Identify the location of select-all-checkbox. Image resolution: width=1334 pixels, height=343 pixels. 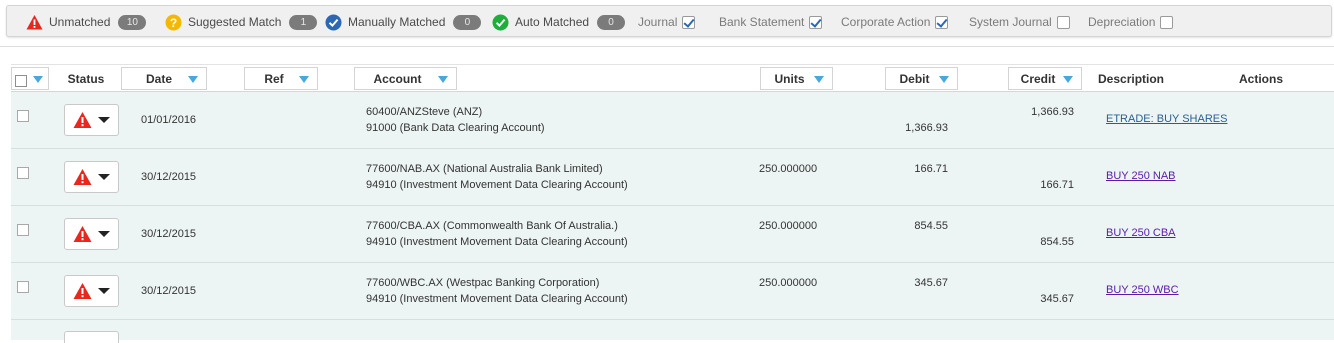
(21, 81).